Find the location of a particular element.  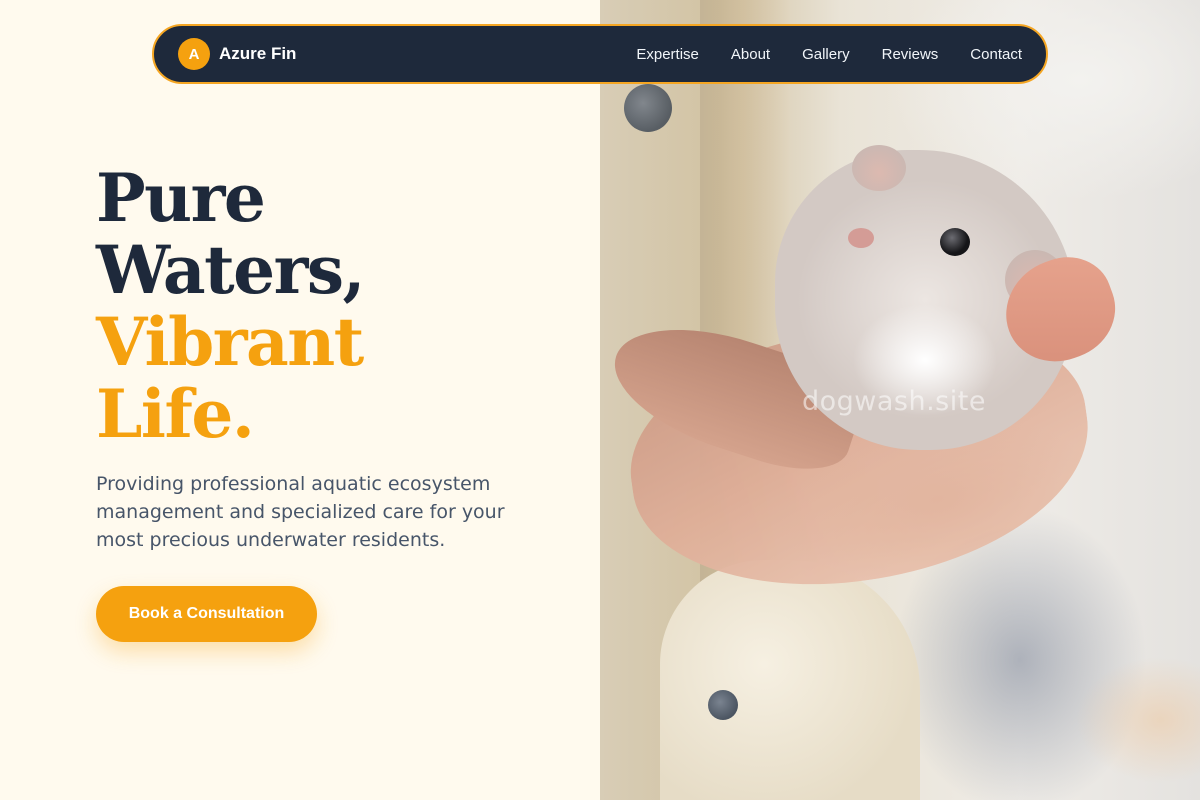

brand-home-link: A Azure Fin is located at coordinates (237, 54).